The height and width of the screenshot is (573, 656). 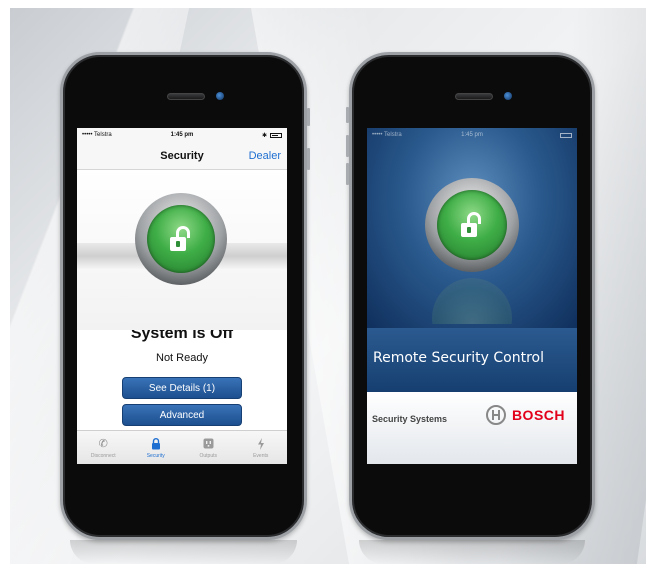 What do you see at coordinates (103, 455) in the screenshot?
I see `tab-label: Disconnect` at bounding box center [103, 455].